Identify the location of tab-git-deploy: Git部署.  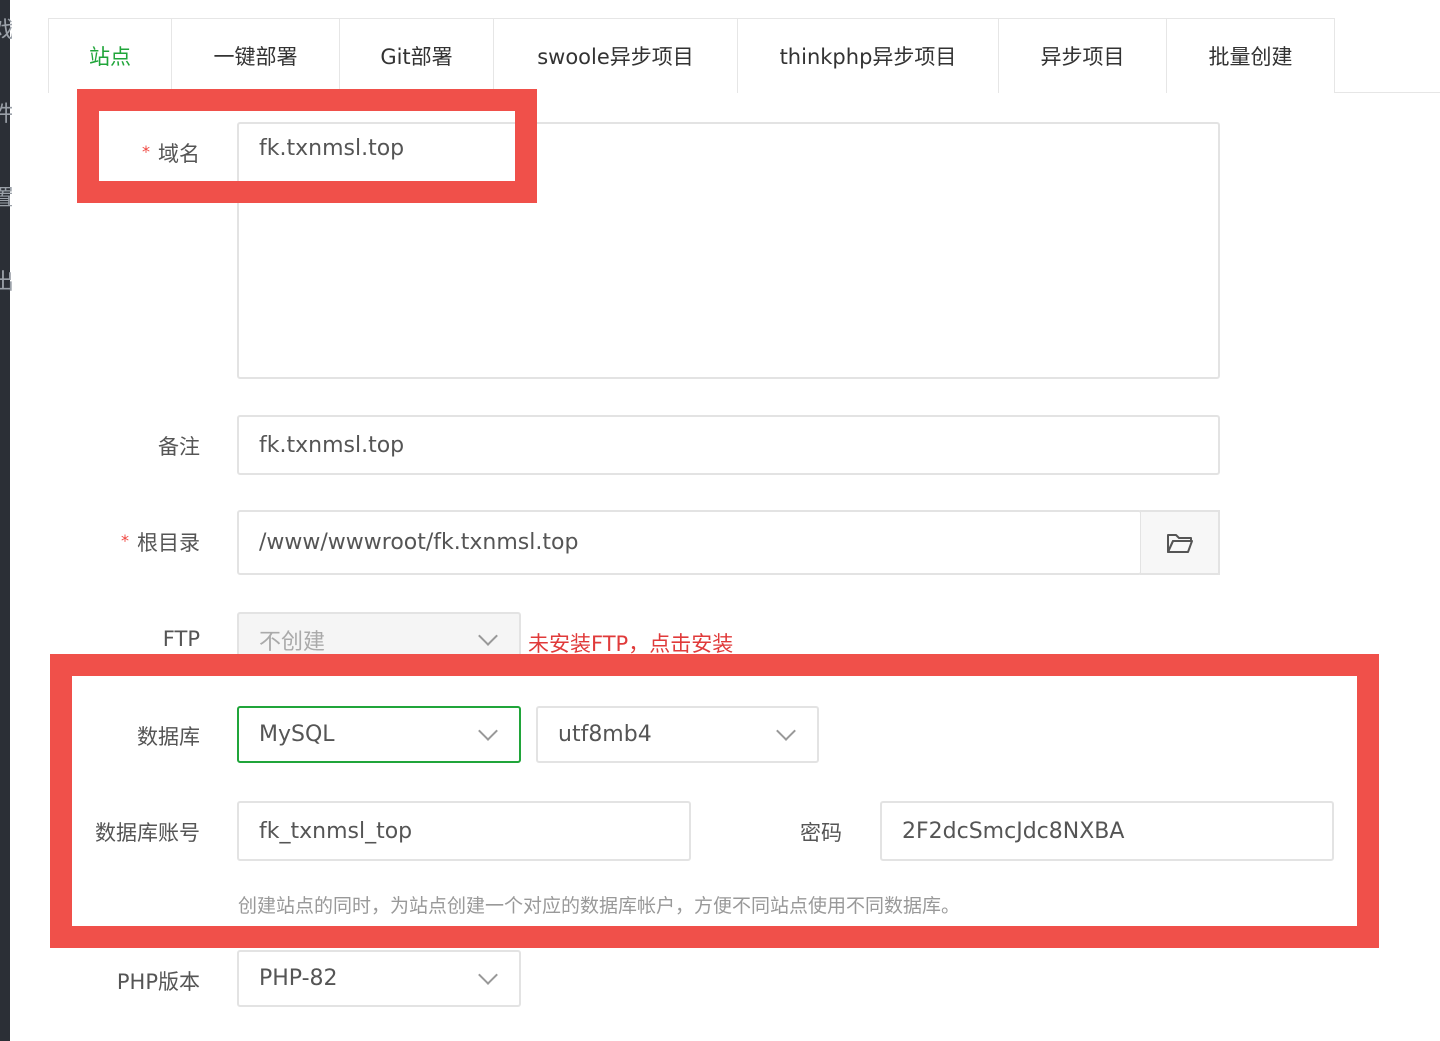
(416, 55).